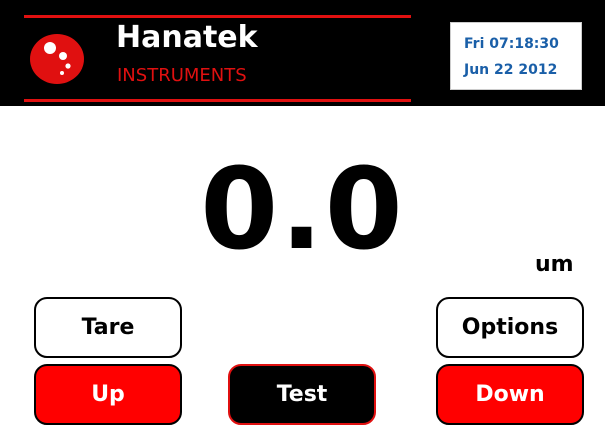  I want to click on header-bottom-rule, so click(217, 100).